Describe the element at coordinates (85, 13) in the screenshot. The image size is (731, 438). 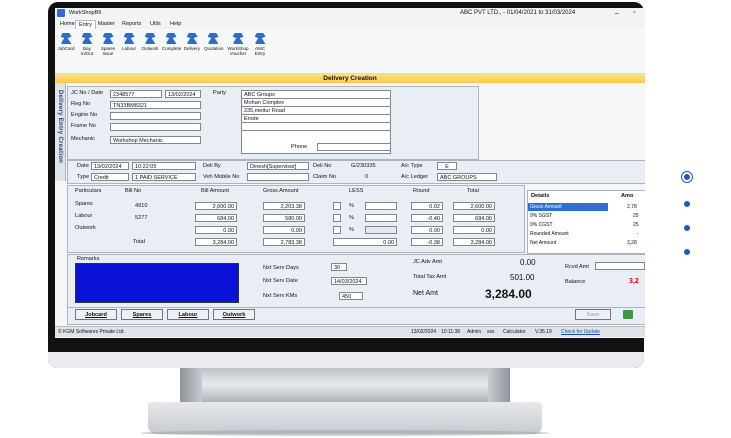
I see `app-title: WorkShopB9` at that location.